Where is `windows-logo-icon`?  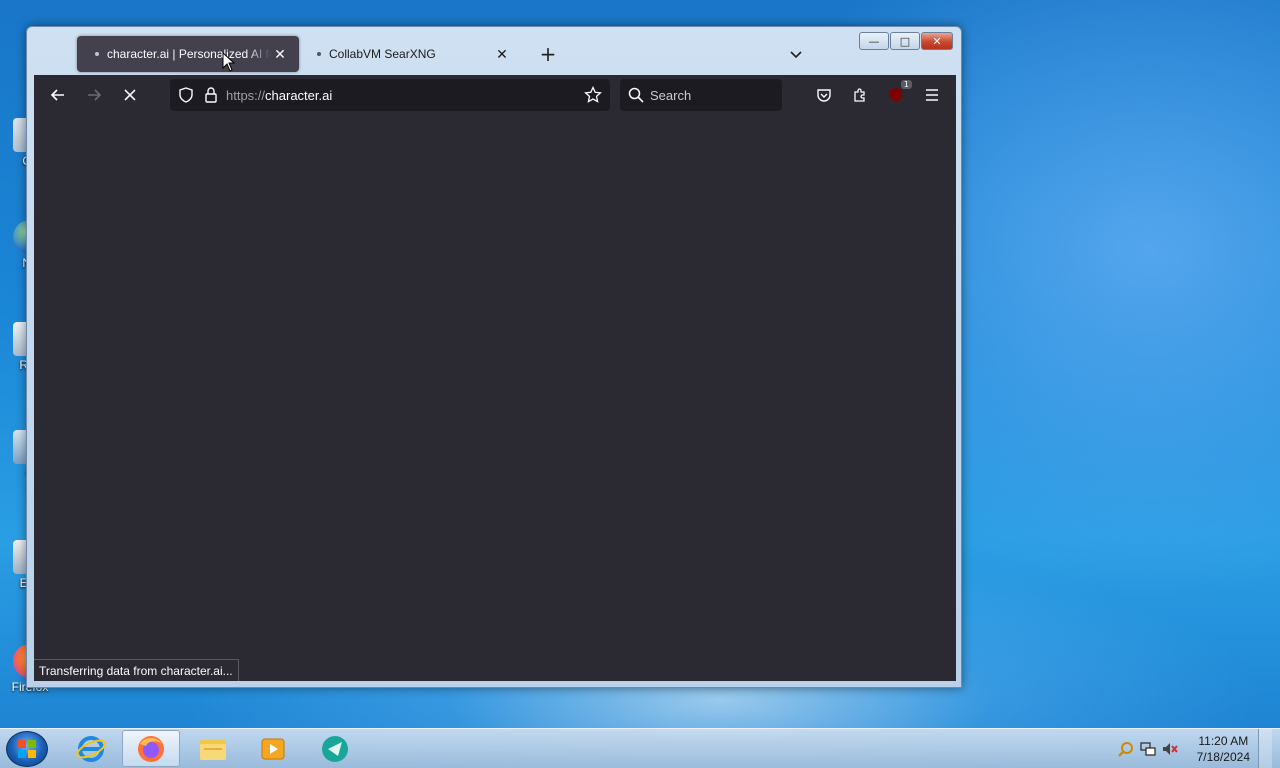
windows-logo-icon is located at coordinates (27, 749).